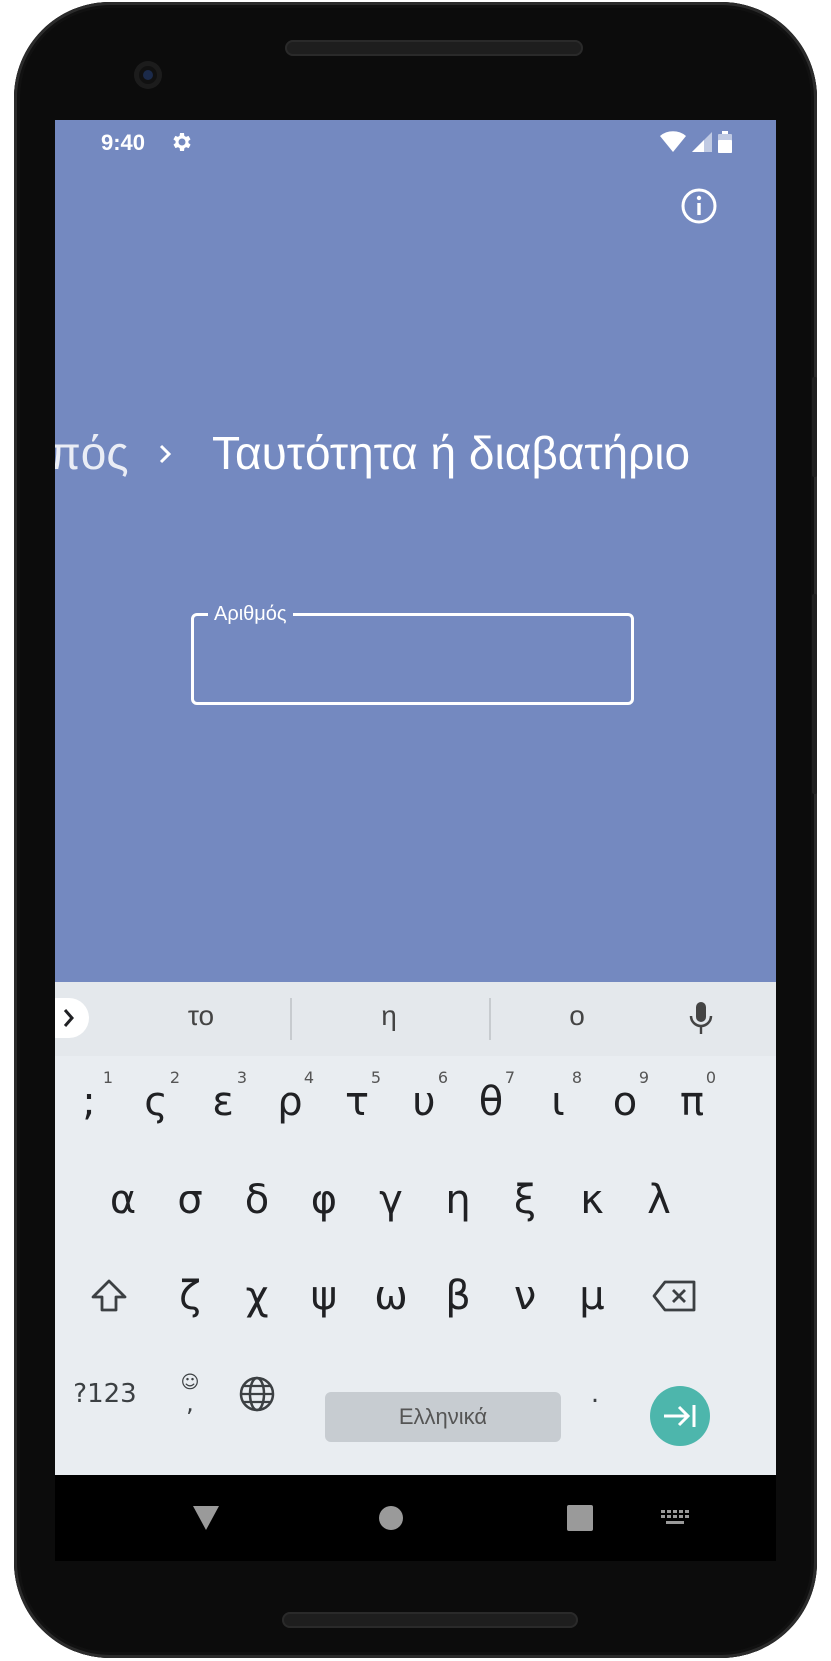 Image resolution: width=831 pixels, height=1661 pixels. I want to click on key: τ5, so click(357, 1102).